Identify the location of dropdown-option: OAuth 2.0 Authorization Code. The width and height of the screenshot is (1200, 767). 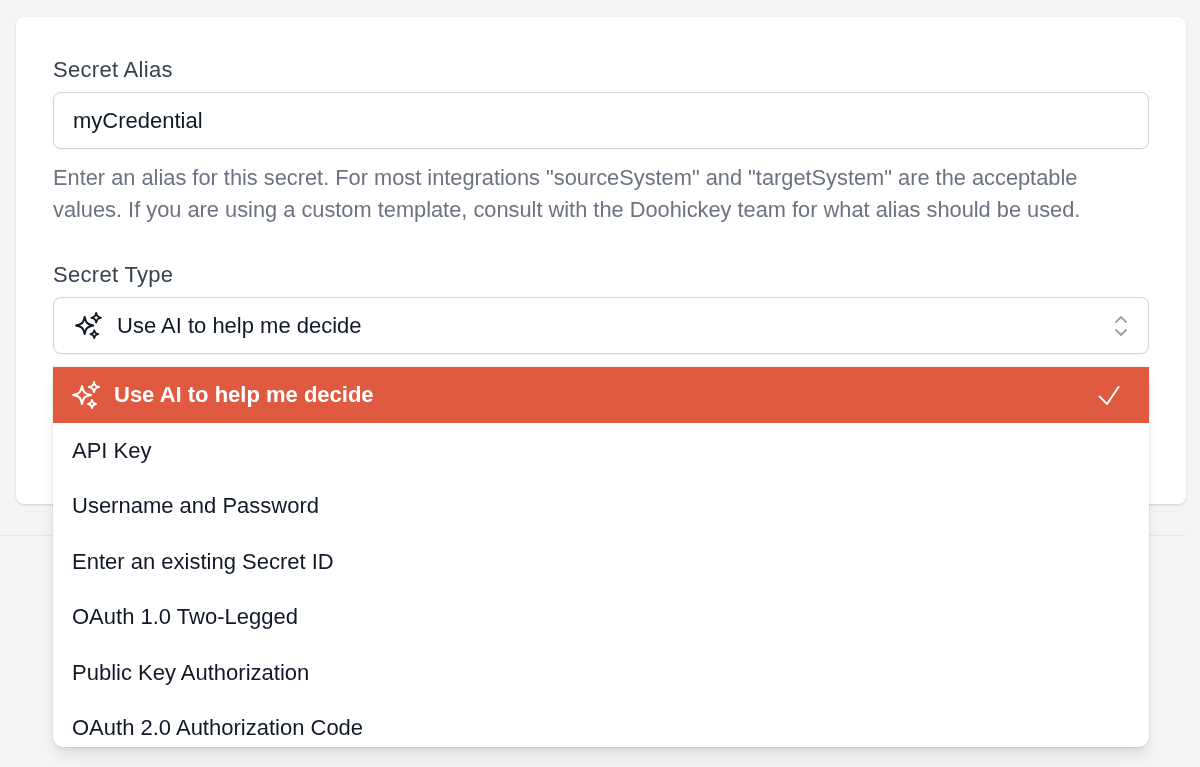
(601, 723).